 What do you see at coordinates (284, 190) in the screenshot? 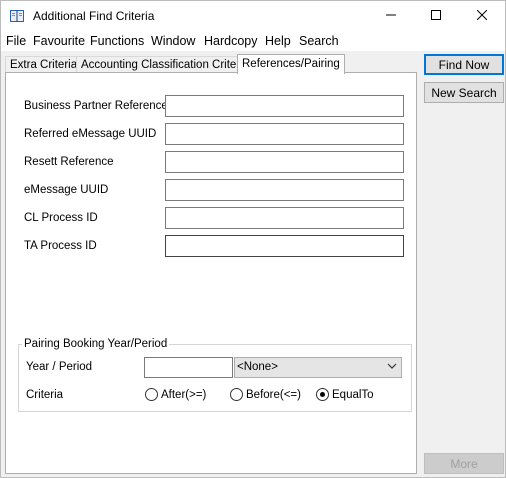
I see `emessage-uuid-input` at bounding box center [284, 190].